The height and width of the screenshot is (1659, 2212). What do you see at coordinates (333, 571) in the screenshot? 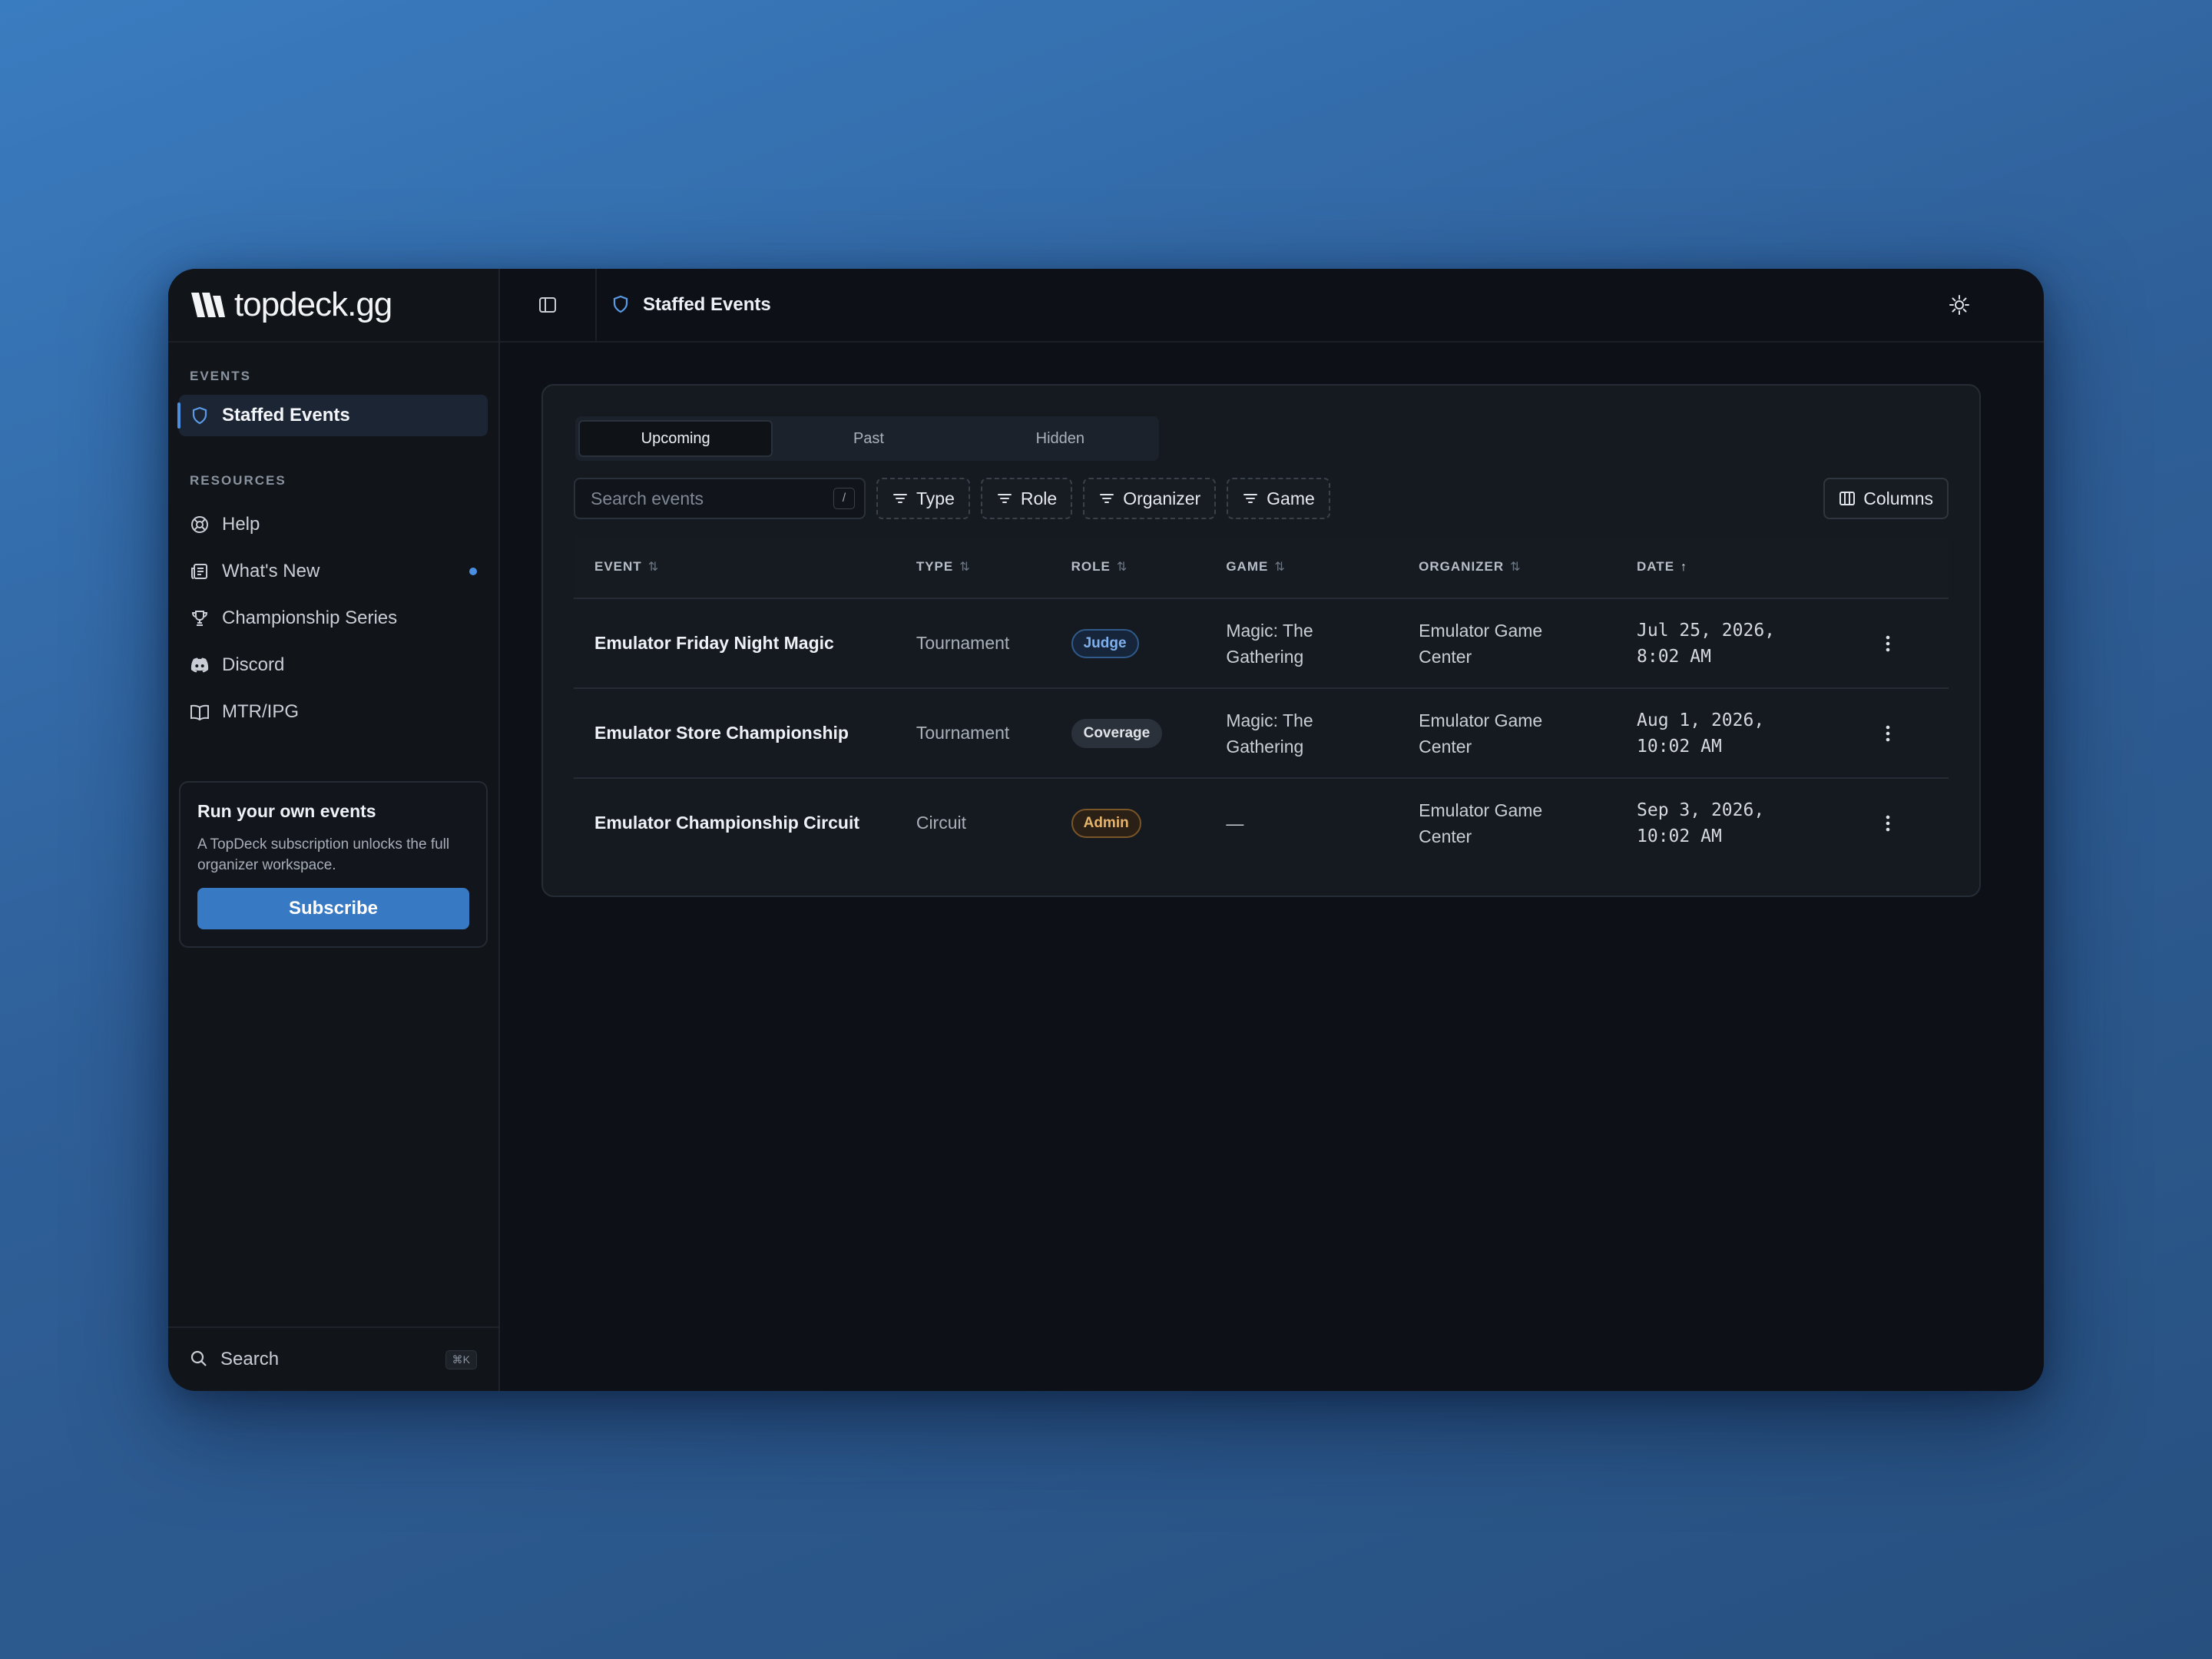
I see `sidebar-item-whats-new: What's New` at bounding box center [333, 571].